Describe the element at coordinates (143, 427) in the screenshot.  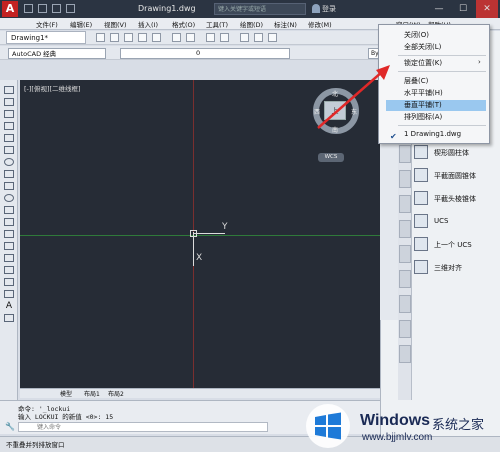
I see `command-input: 键入命令` at that location.